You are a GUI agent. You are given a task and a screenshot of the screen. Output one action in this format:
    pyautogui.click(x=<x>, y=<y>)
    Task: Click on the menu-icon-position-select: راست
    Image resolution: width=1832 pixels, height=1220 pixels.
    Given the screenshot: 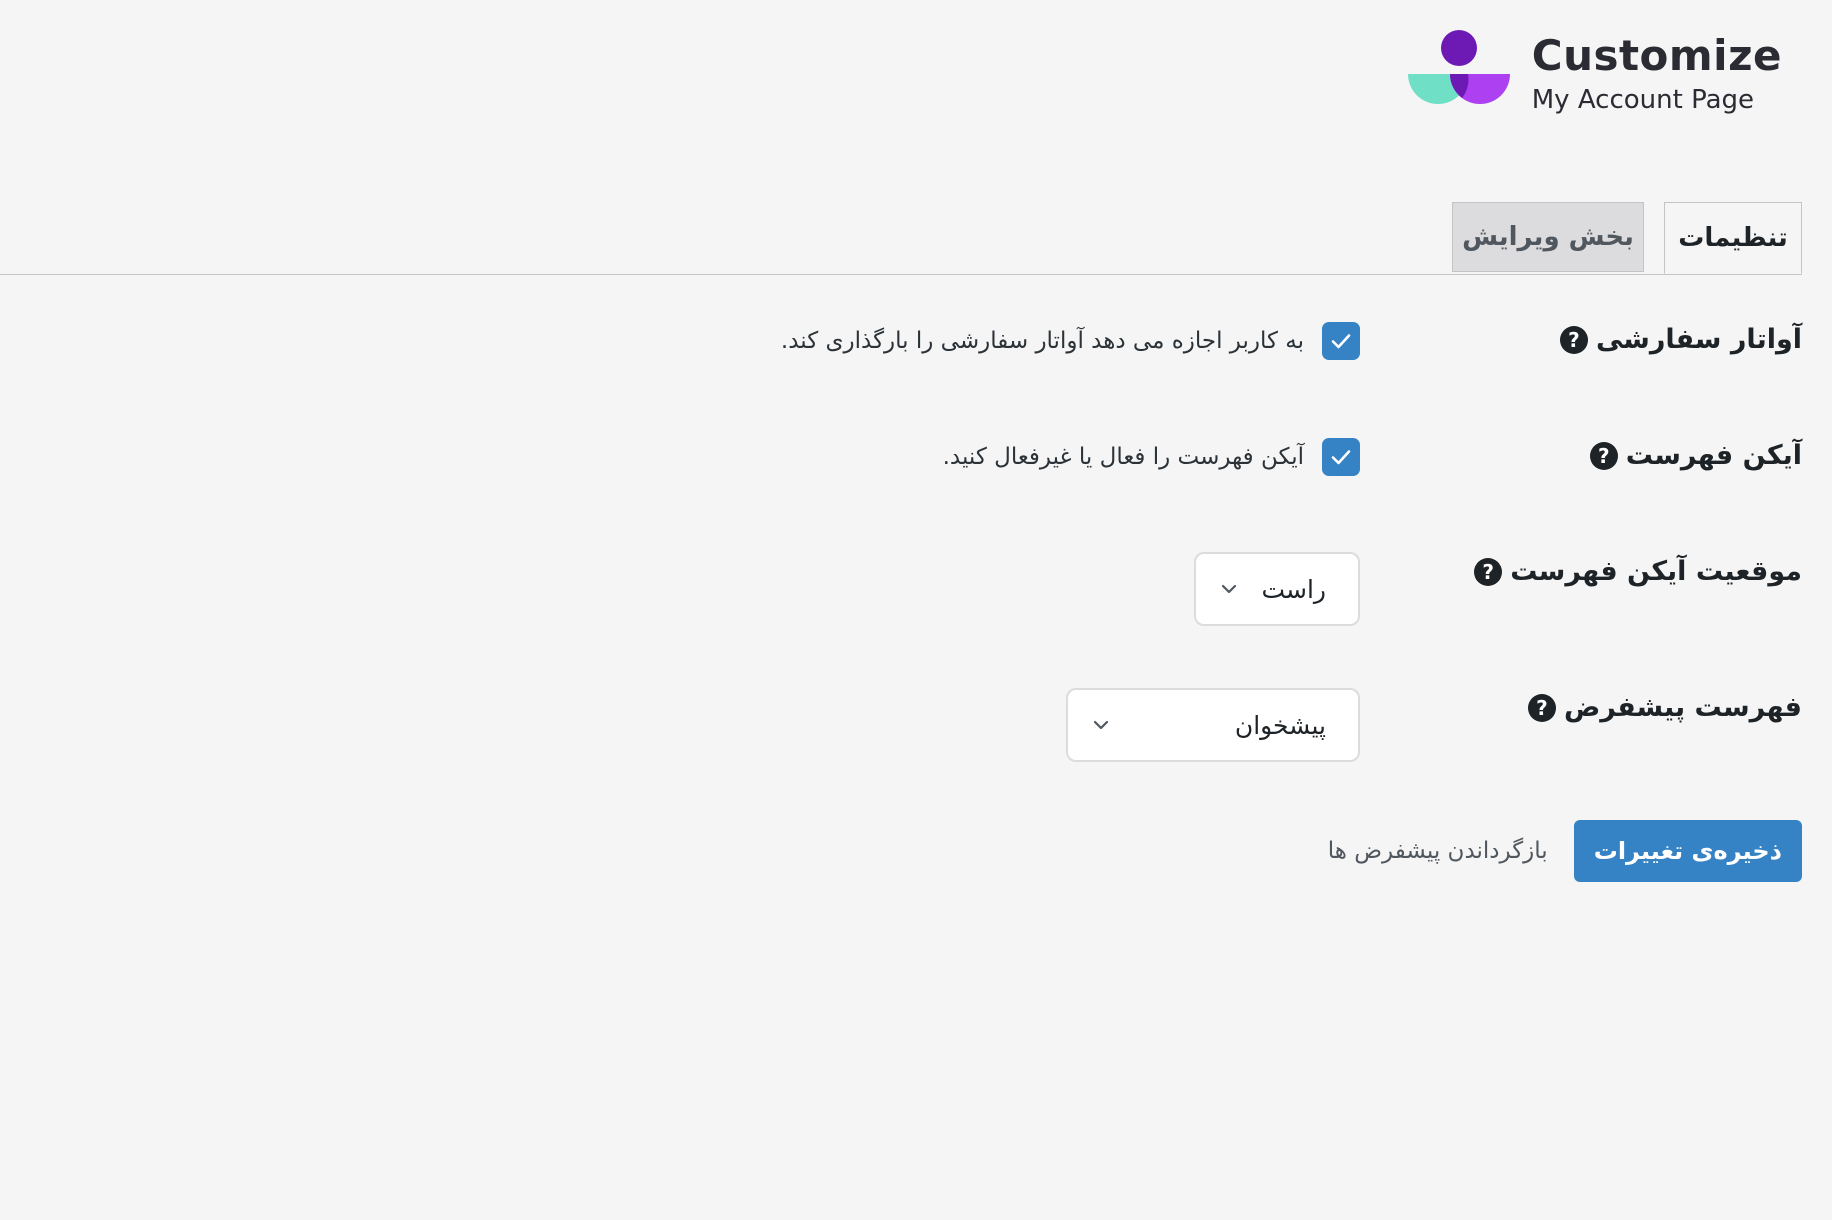 What is the action you would take?
    pyautogui.click(x=1277, y=589)
    